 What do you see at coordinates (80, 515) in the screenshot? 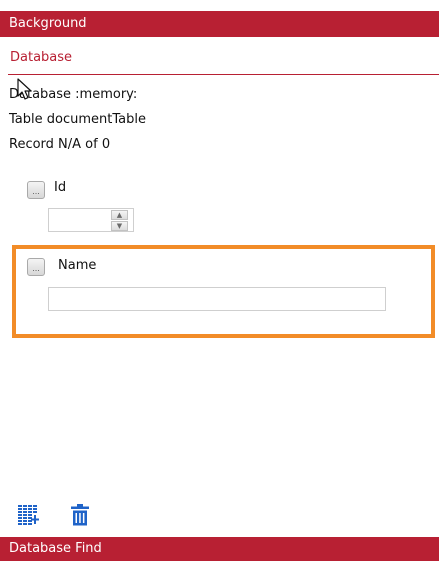
I see `trash-icon` at bounding box center [80, 515].